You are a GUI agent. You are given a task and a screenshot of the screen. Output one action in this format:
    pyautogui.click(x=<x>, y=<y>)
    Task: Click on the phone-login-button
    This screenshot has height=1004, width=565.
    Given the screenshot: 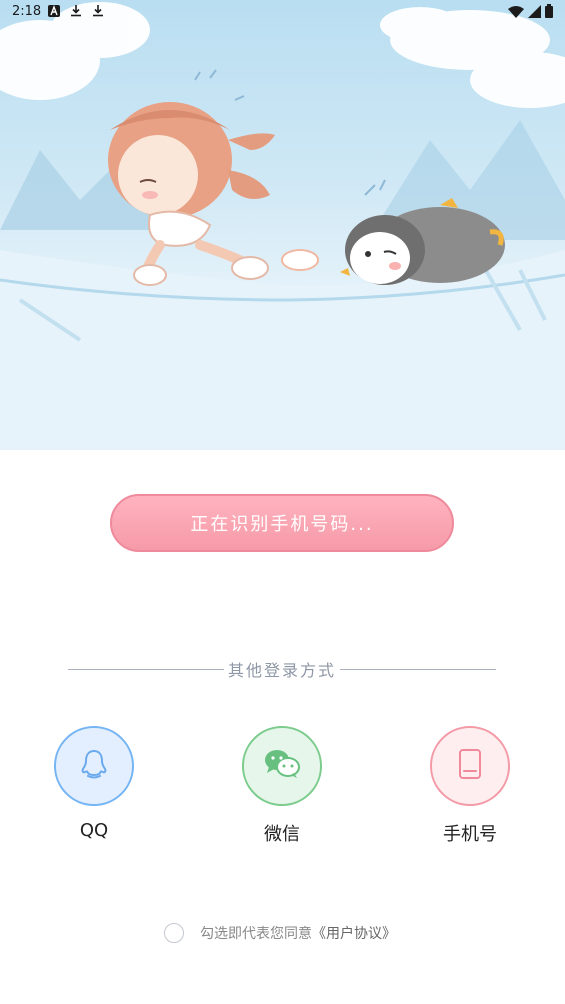 What is the action you would take?
    pyautogui.click(x=470, y=766)
    